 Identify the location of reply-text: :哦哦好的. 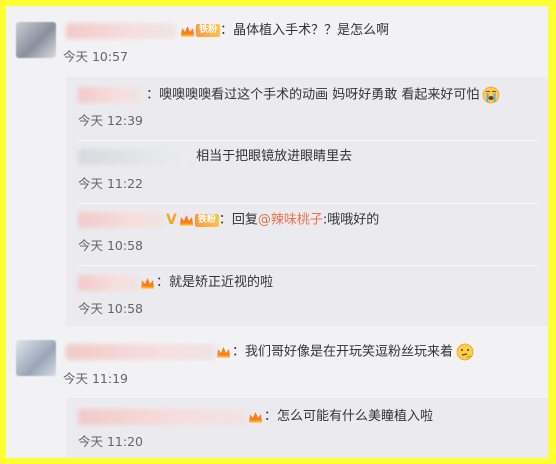
(351, 220).